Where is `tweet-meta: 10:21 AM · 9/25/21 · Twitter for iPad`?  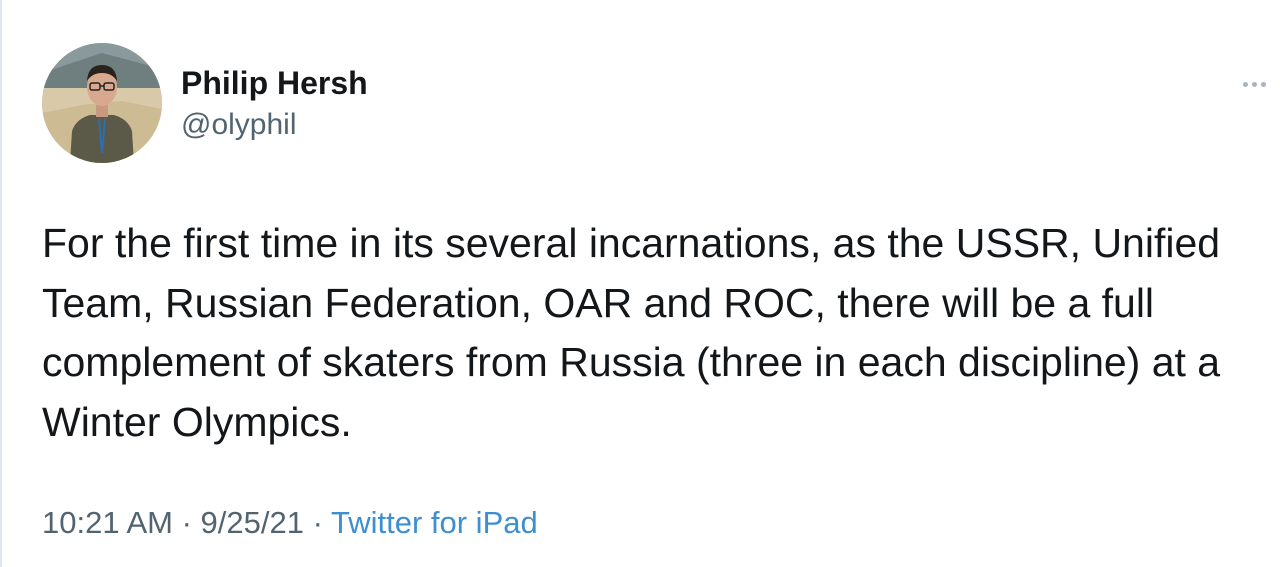
tweet-meta: 10:21 AM · 9/25/21 · Twitter for iPad is located at coordinates (290, 523).